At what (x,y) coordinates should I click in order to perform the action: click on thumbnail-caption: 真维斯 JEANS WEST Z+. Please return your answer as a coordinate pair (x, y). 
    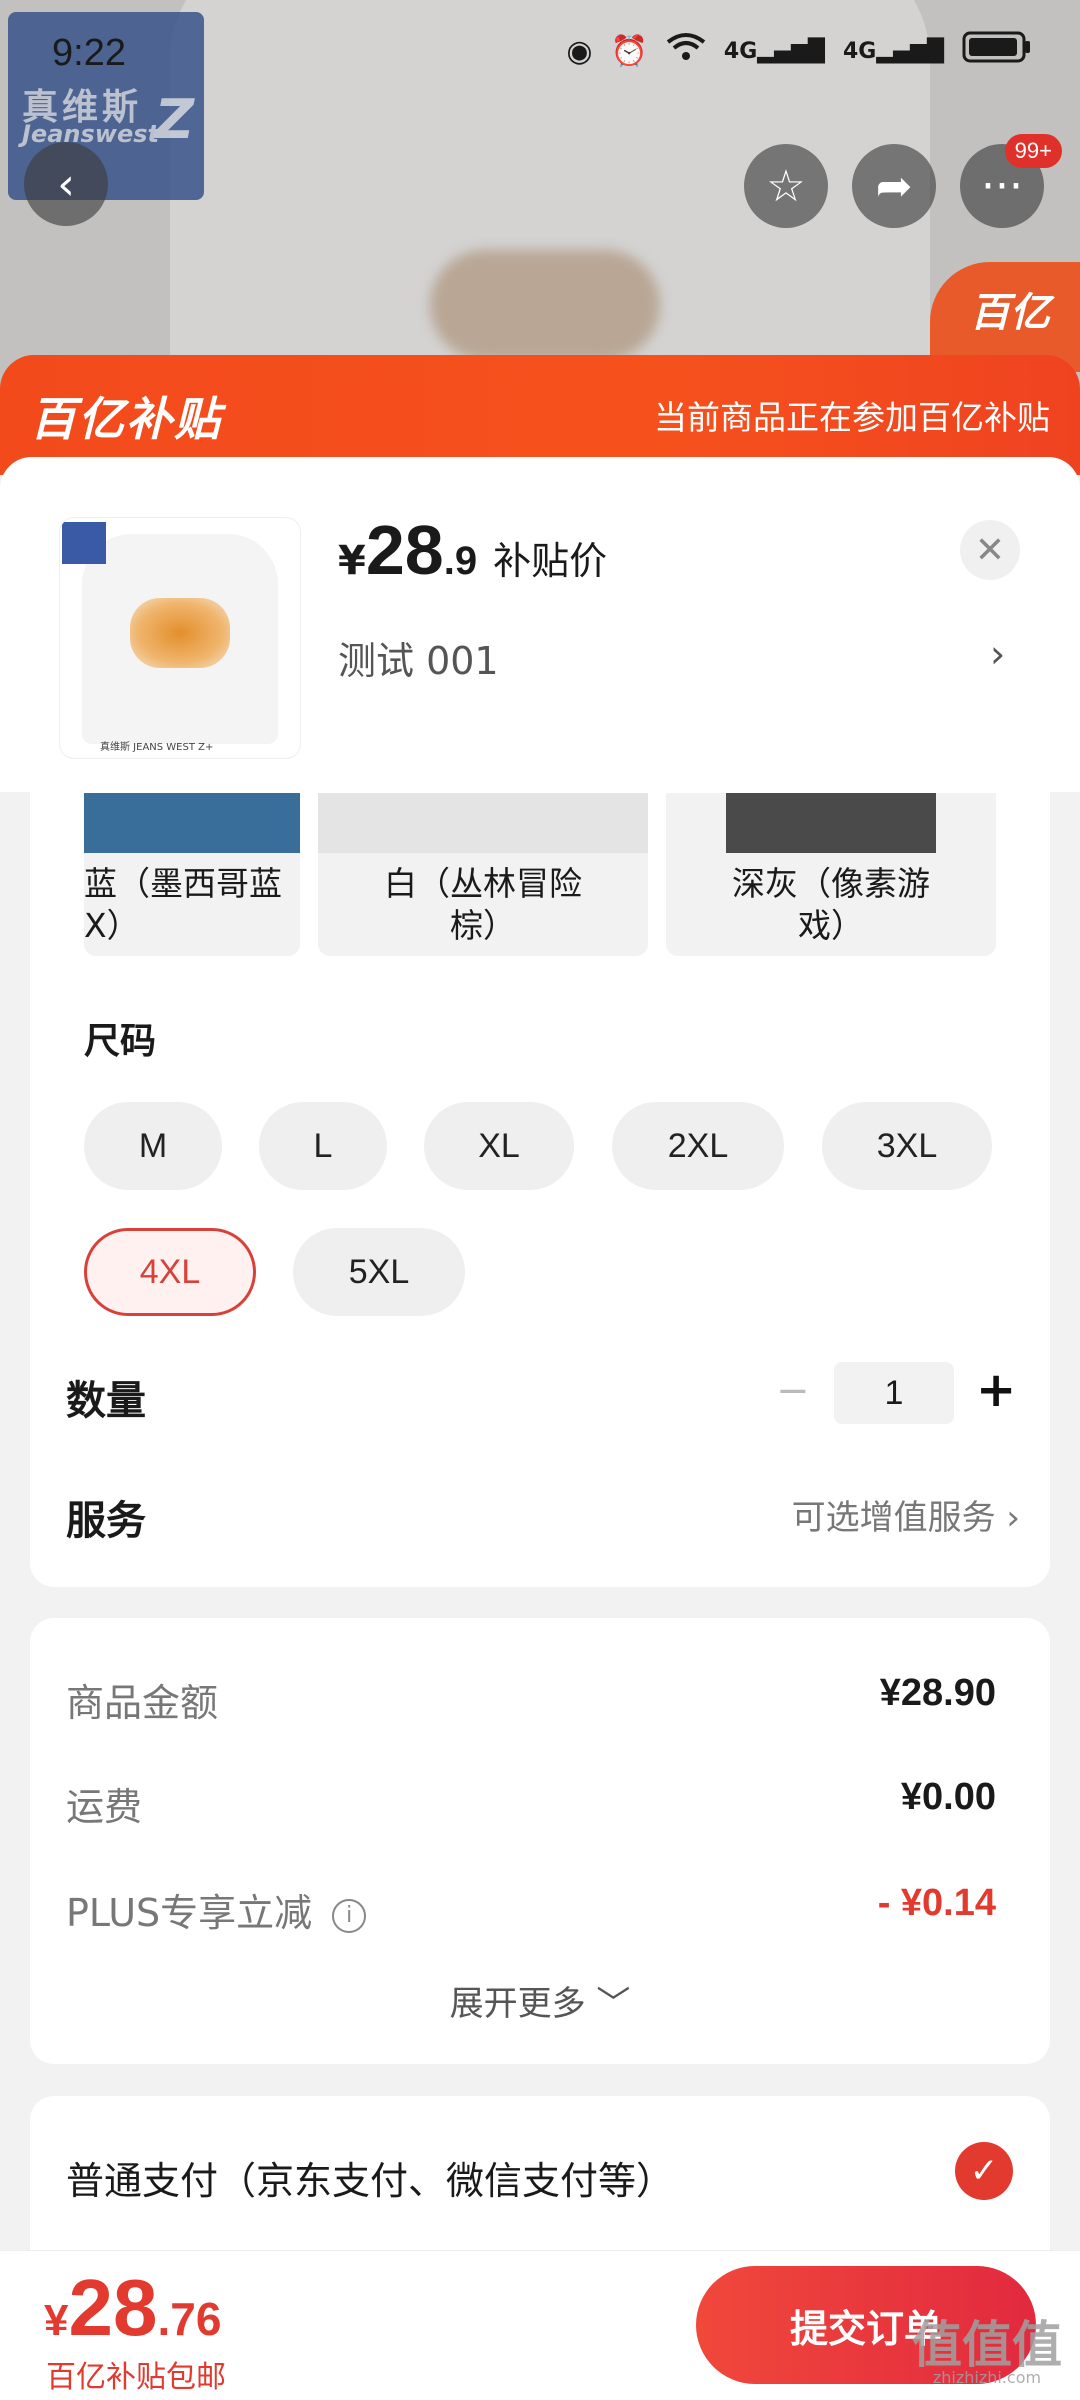
    Looking at the image, I should click on (157, 747).